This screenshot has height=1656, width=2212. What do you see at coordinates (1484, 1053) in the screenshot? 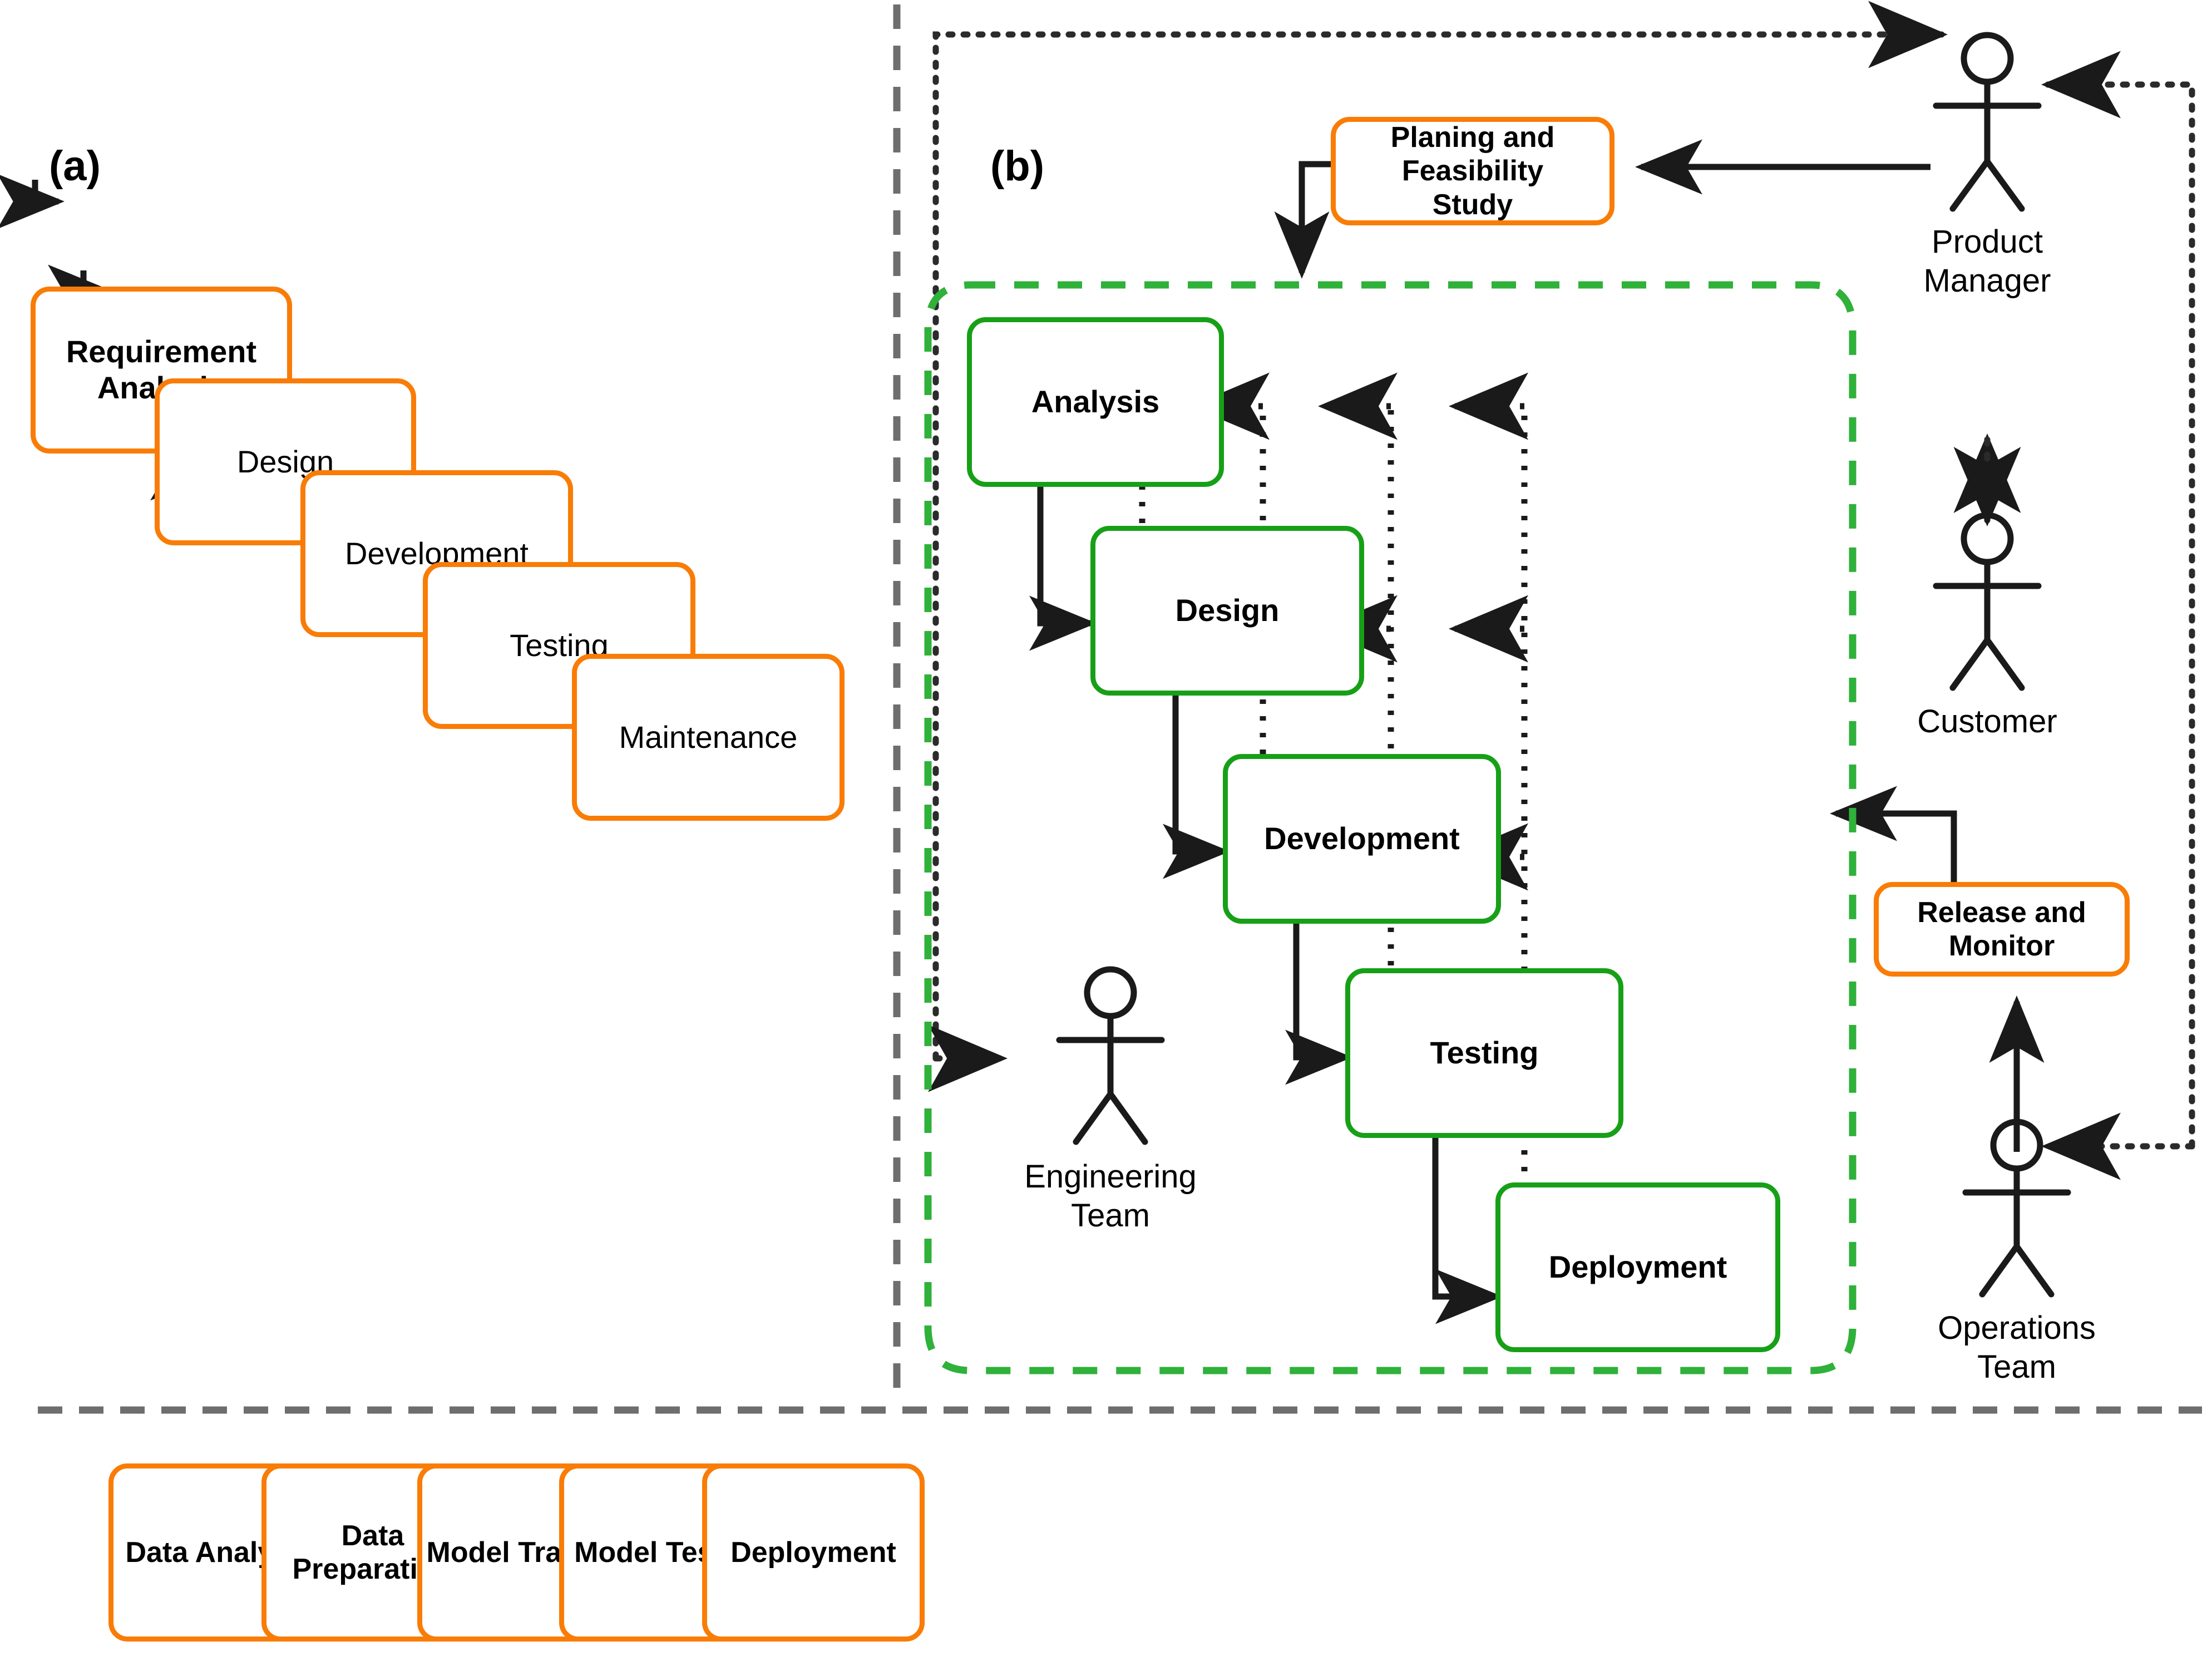
I see `sprint-stage-testing: Testing` at bounding box center [1484, 1053].